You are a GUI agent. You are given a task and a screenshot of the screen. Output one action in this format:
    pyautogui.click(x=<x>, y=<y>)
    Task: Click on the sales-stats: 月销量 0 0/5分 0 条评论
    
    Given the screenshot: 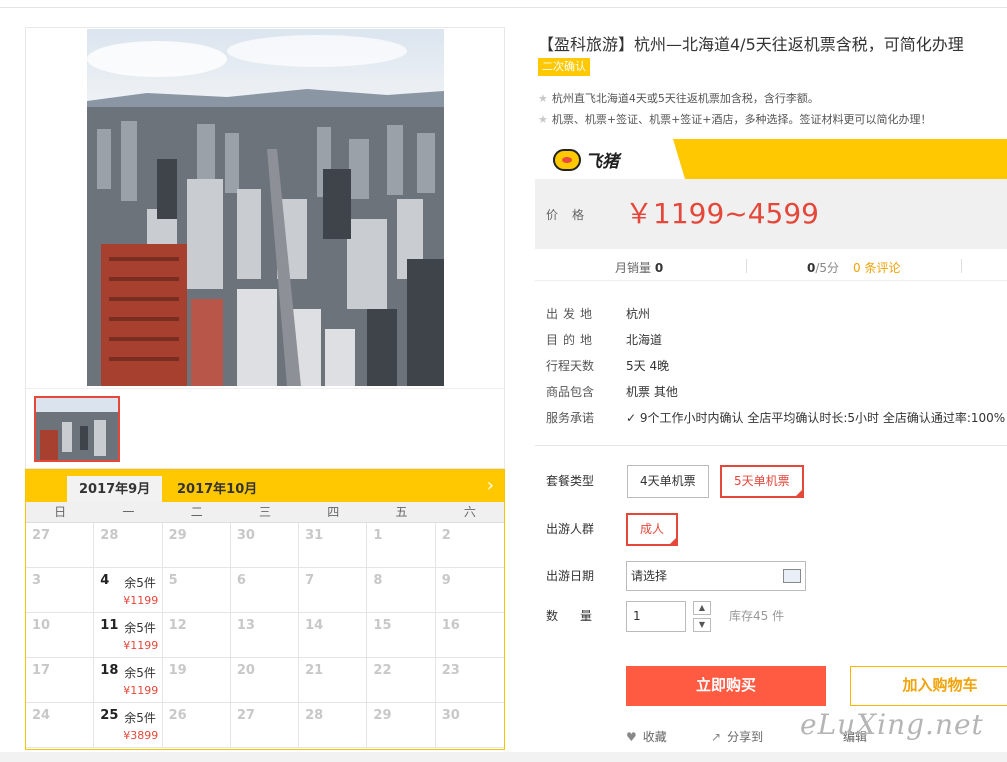 What is the action you would take?
    pyautogui.click(x=771, y=266)
    